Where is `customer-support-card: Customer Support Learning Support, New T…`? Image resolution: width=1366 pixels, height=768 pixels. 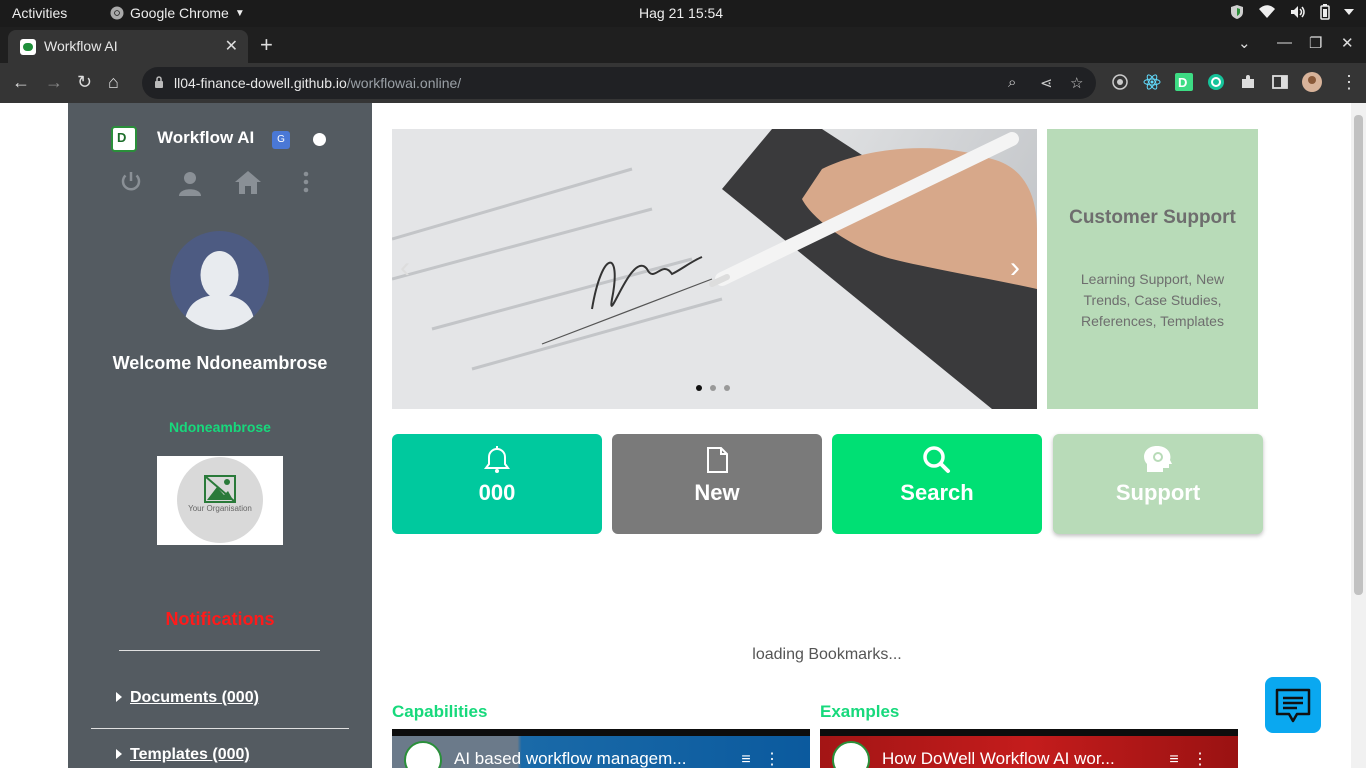 customer-support-card: Customer Support Learning Support, New T… is located at coordinates (1152, 269).